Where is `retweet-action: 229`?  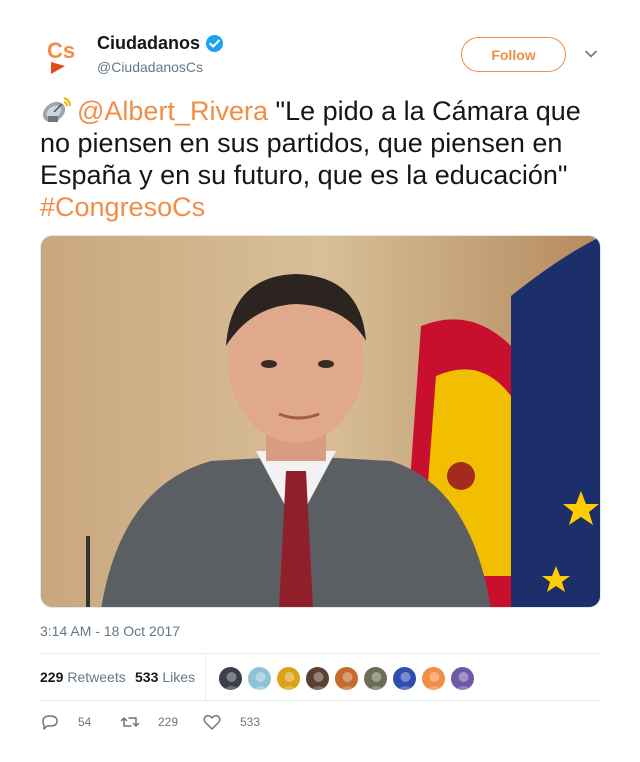
retweet-action: 229 is located at coordinates (149, 722).